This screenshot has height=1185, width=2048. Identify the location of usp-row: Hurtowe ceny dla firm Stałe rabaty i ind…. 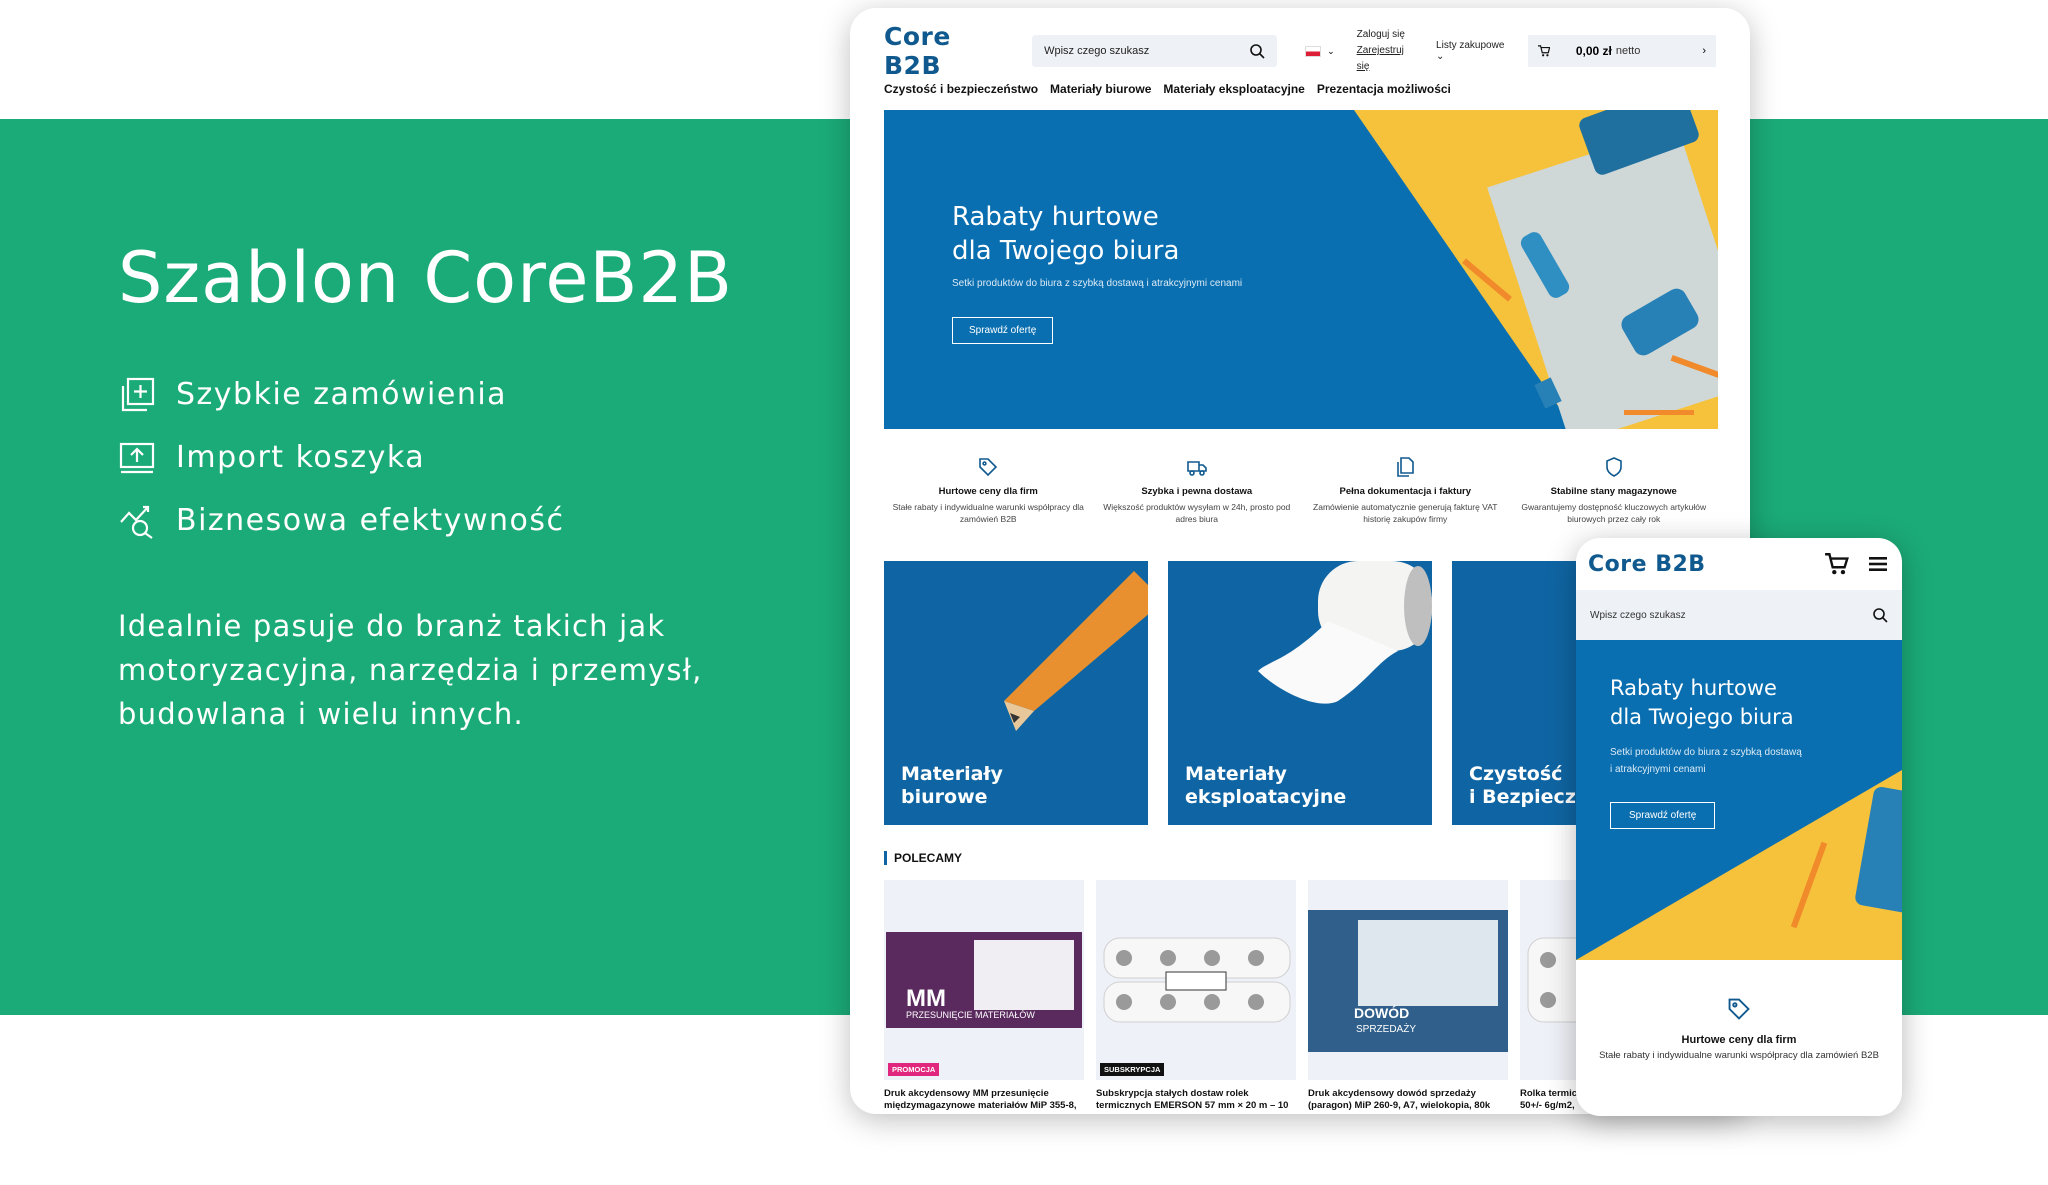
(1301, 490).